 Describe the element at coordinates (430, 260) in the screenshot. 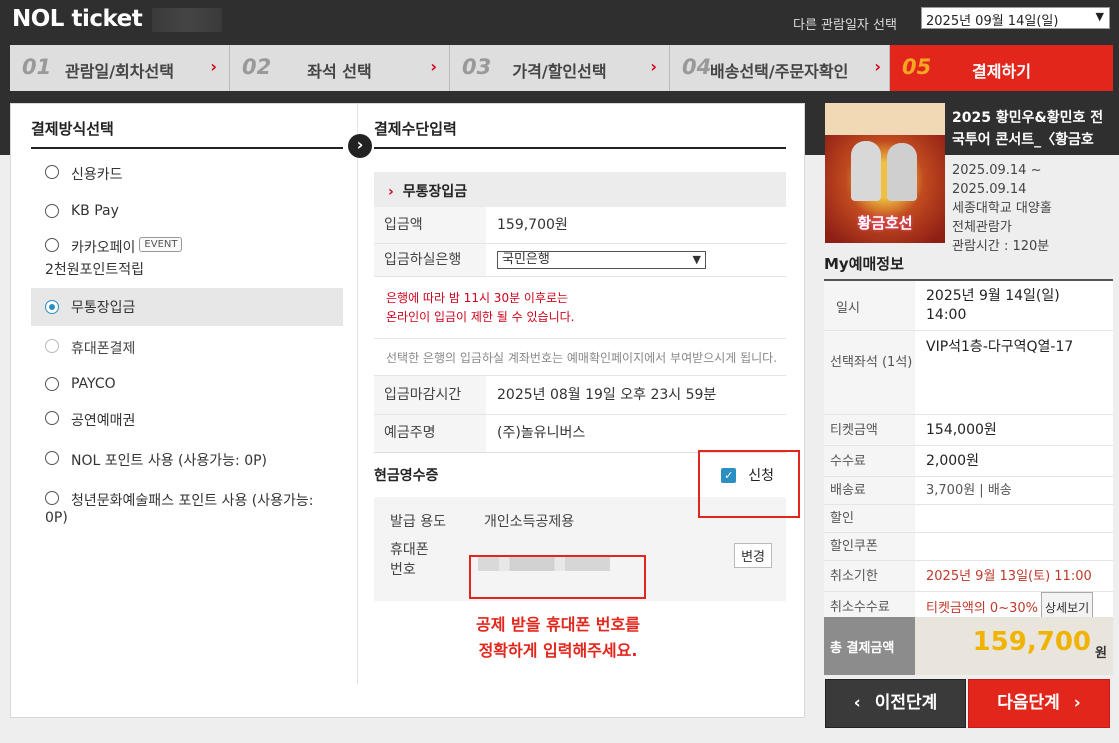

I see `bank-label: 입금하실은행` at that location.